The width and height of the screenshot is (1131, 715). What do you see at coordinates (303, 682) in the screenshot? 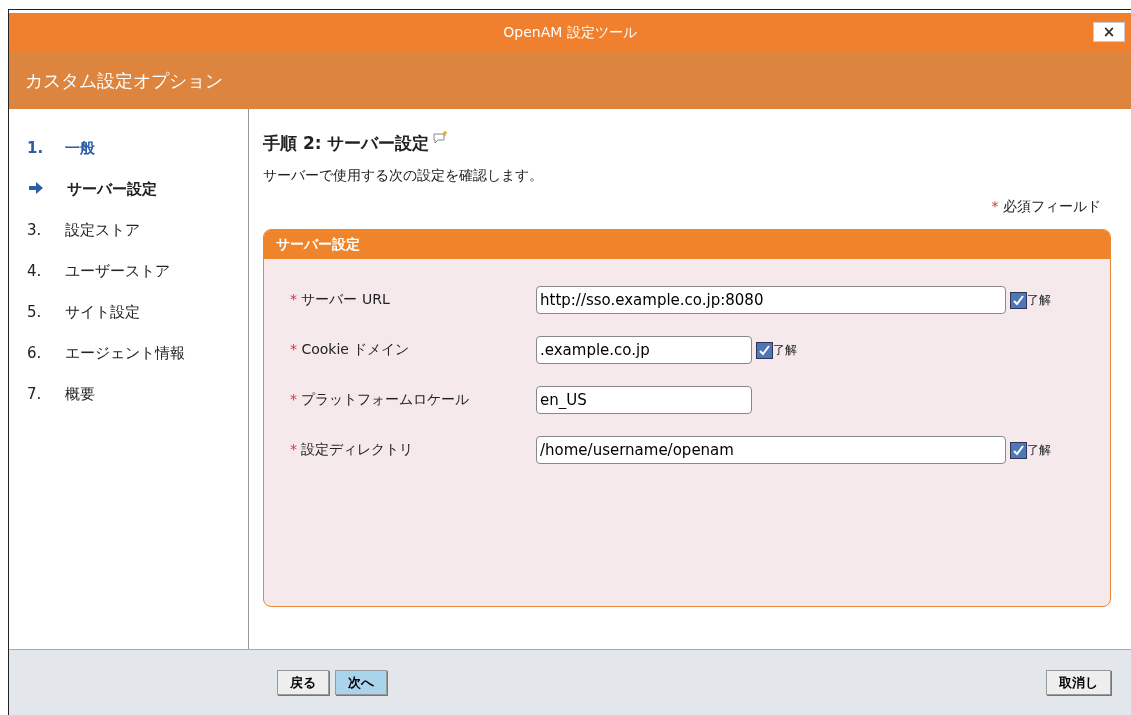
I see `back-button: 戻る` at bounding box center [303, 682].